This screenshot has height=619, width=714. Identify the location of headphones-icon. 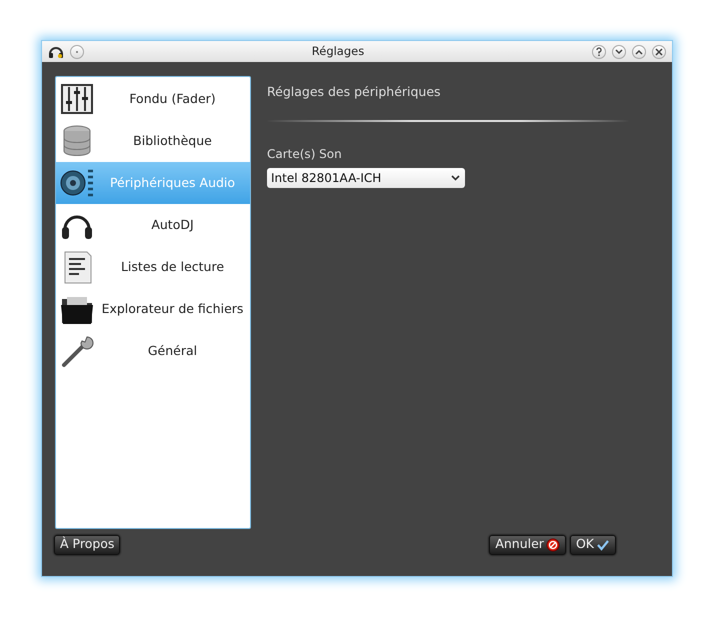
(56, 51).